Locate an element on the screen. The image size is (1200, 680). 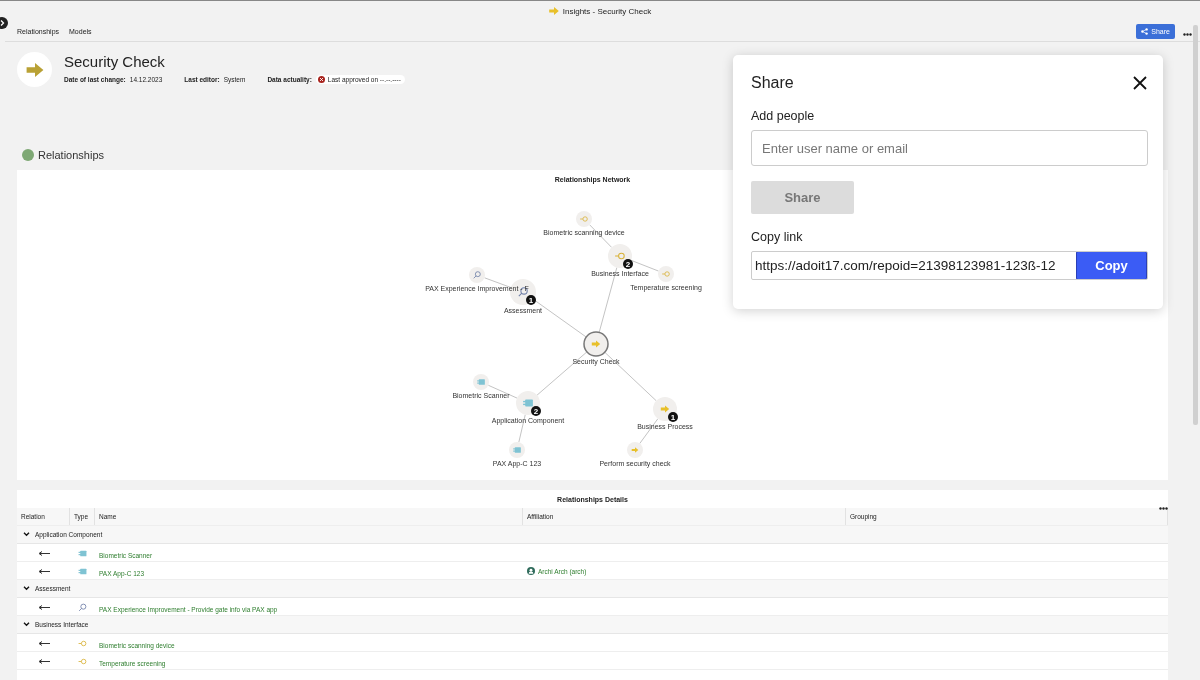
dialog-title: Share is located at coordinates (772, 83).